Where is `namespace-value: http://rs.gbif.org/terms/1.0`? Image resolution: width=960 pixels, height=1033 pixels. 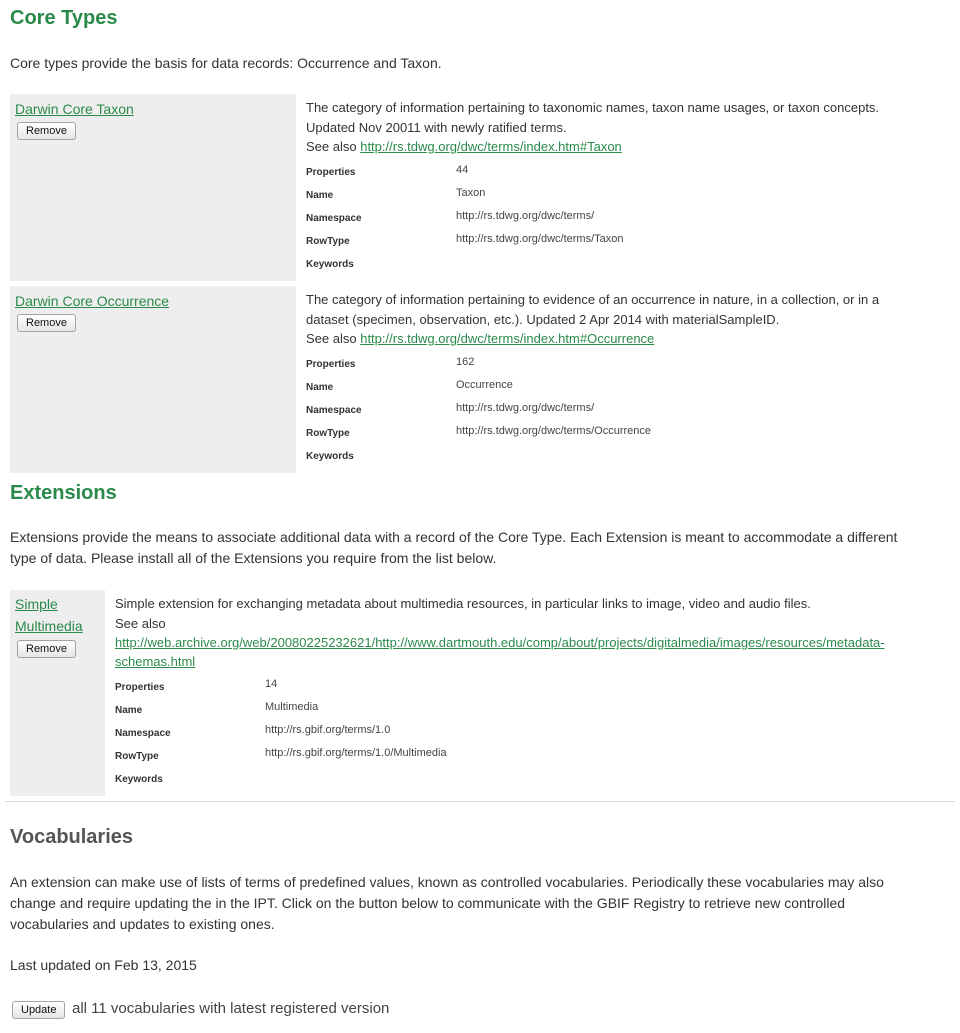
namespace-value: http://rs.gbif.org/terms/1.0 is located at coordinates (328, 730).